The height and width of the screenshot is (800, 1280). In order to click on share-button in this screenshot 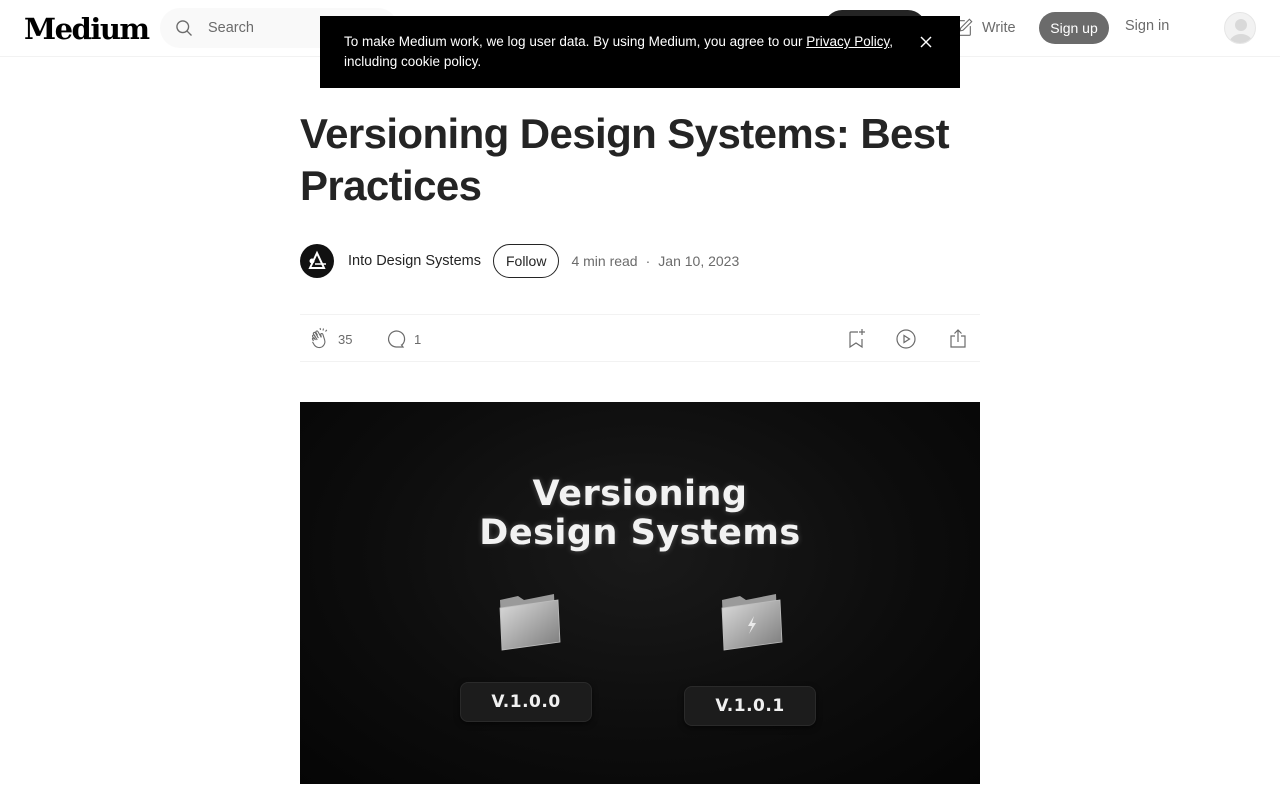, I will do `click(958, 339)`.